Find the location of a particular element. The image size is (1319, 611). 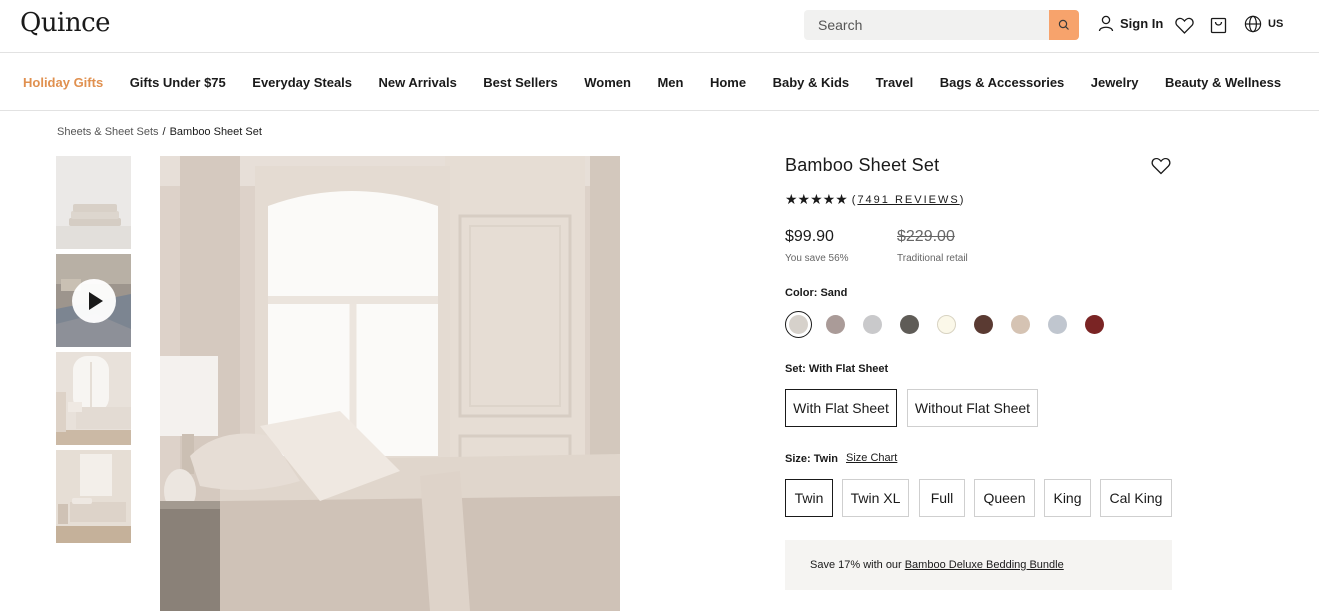

play-icon is located at coordinates (94, 301).